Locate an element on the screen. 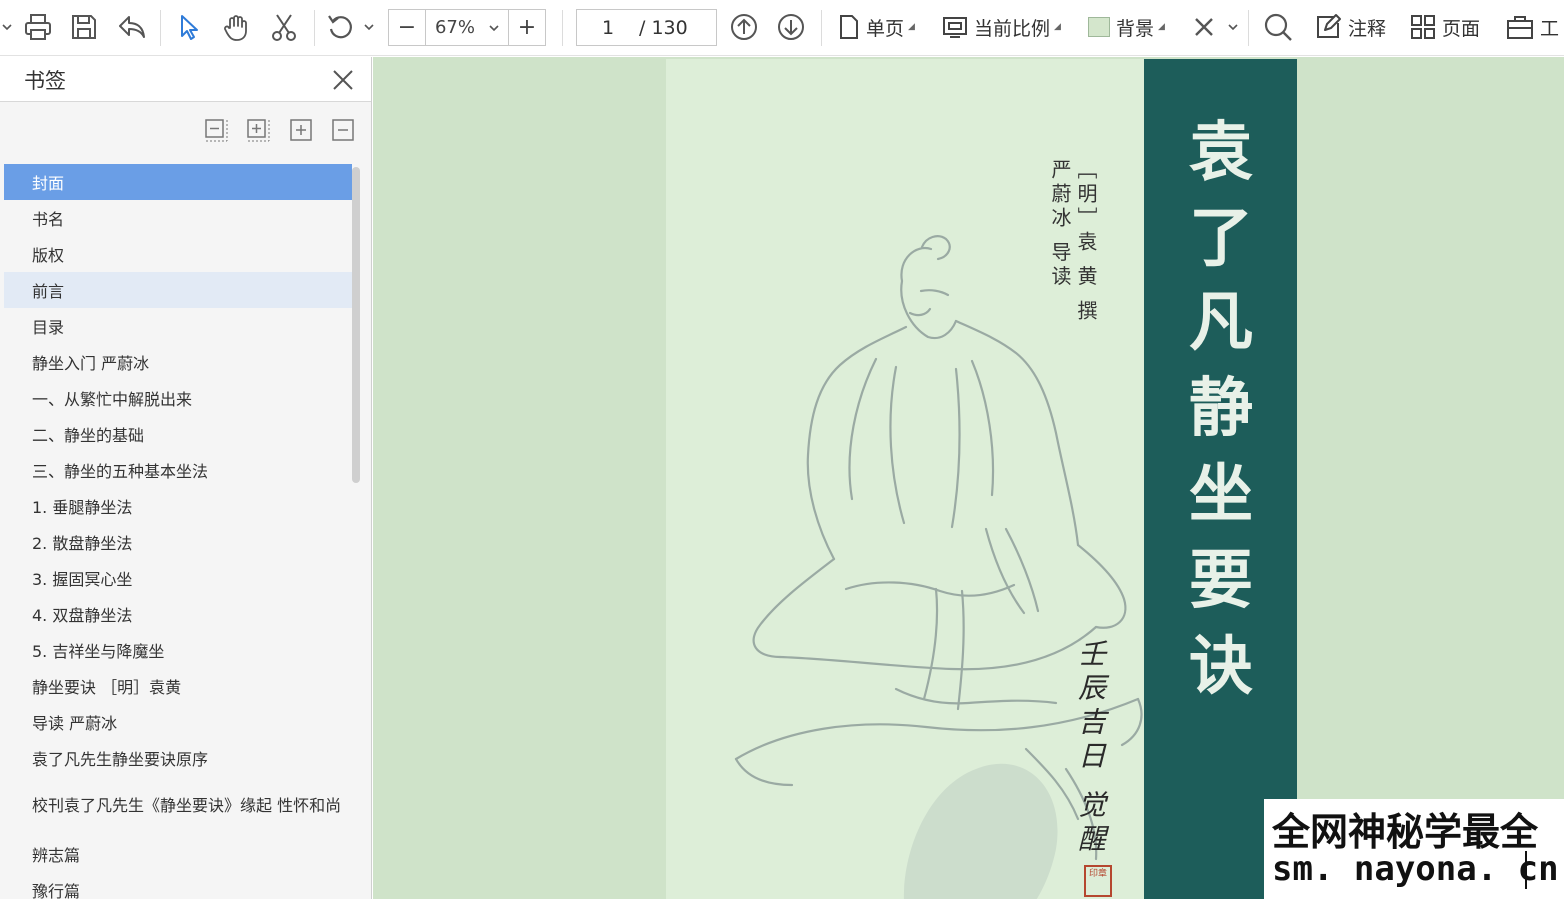  cut-icon is located at coordinates (284, 27).